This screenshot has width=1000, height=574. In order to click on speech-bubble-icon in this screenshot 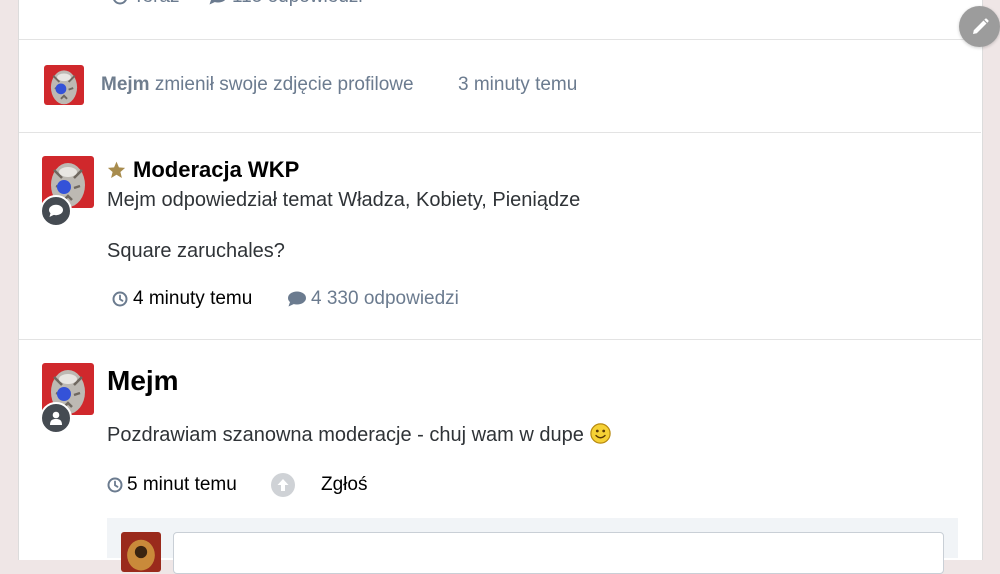, I will do `click(56, 211)`.